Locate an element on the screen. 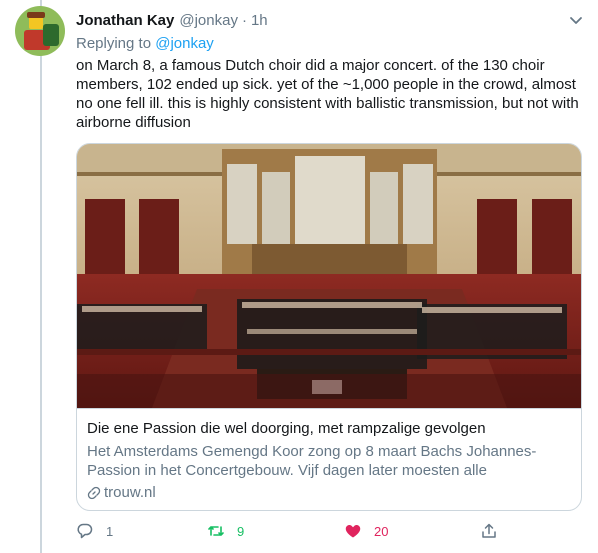 The image size is (598, 553). tweet-header: Jonathan Kay @jonkay · 1h is located at coordinates (172, 22).